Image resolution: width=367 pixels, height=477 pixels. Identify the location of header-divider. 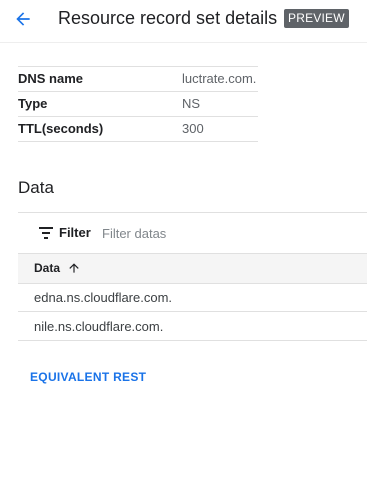
(183, 42).